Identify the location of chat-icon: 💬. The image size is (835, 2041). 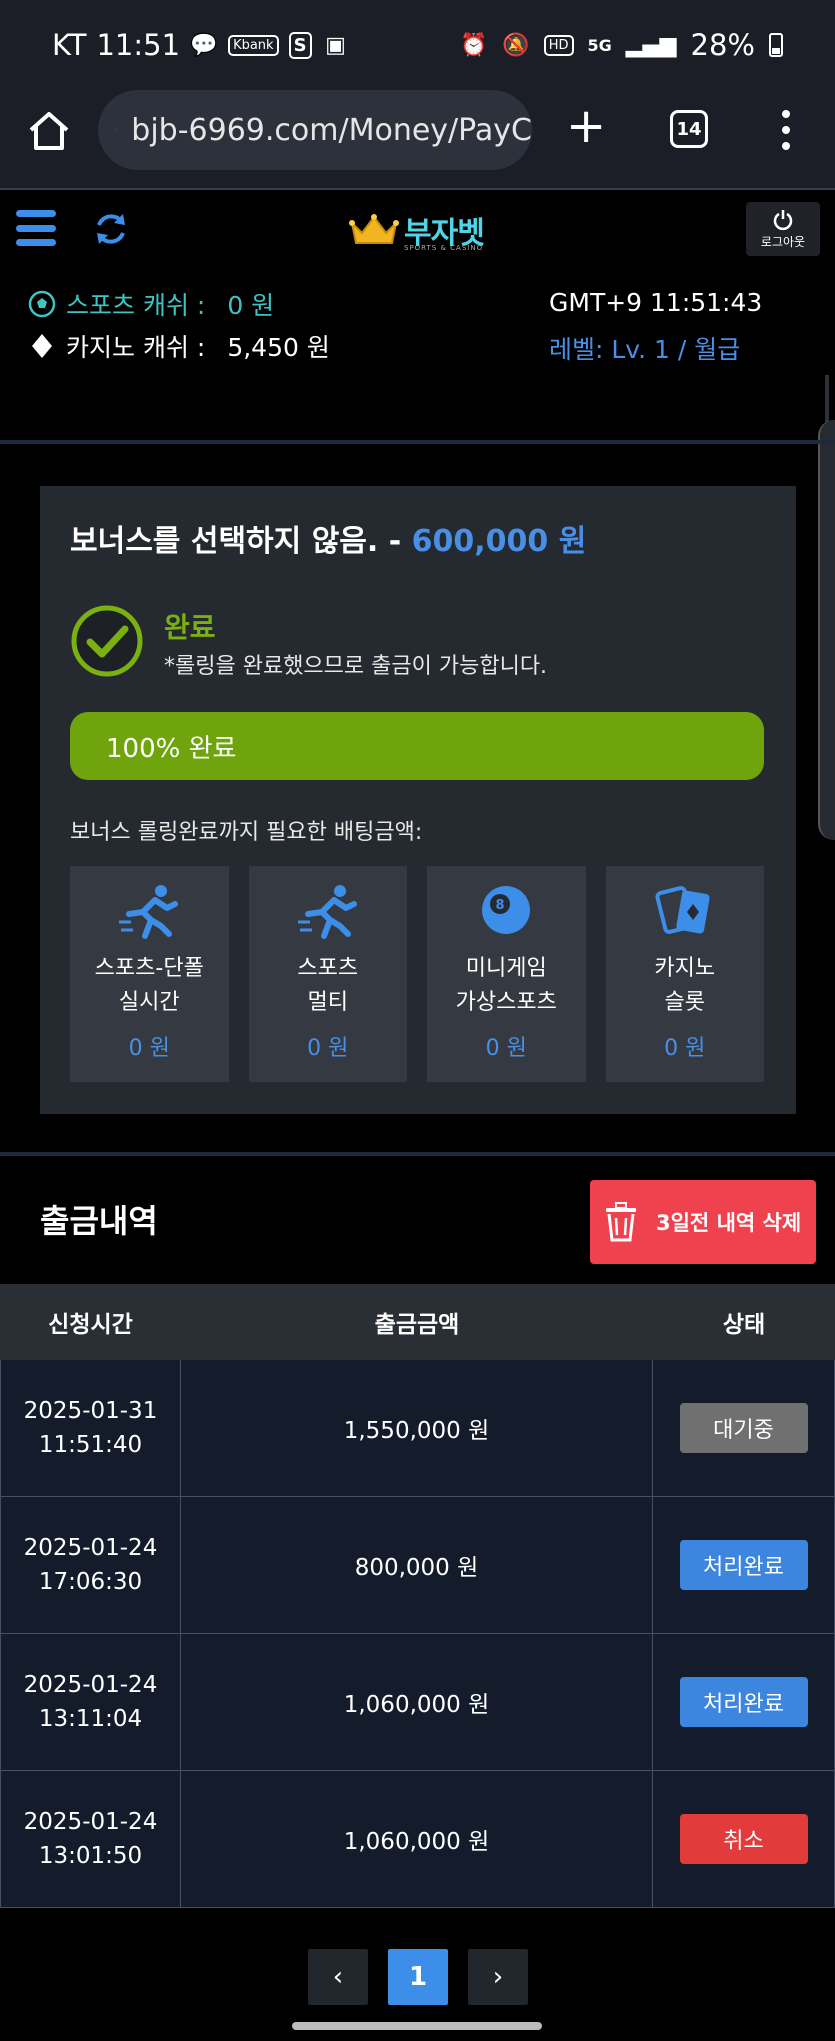
(204, 45).